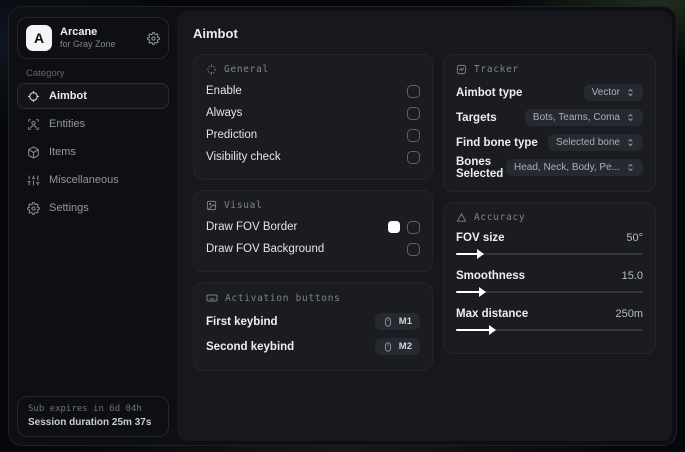 The image size is (685, 452). I want to click on targets-dropdown: Bots, Teams, Coma, so click(583, 117).